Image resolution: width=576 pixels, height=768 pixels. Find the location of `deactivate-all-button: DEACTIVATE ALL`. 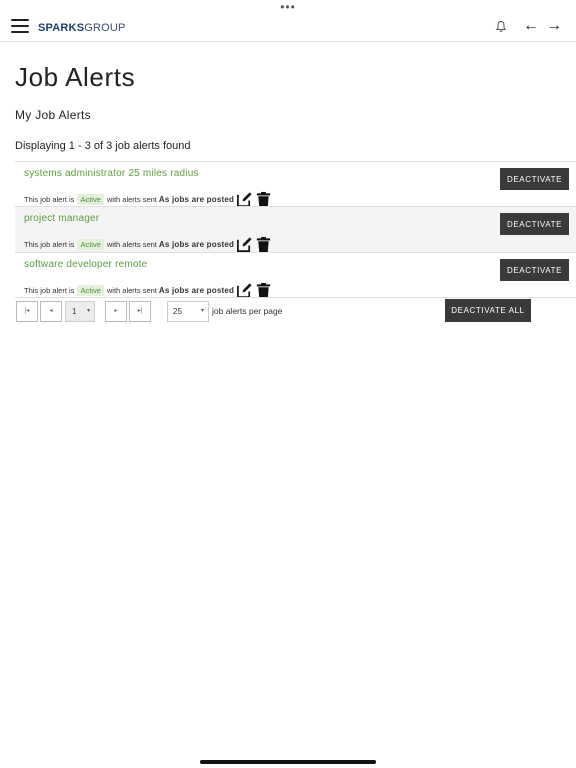

deactivate-all-button: DEACTIVATE ALL is located at coordinates (488, 310).